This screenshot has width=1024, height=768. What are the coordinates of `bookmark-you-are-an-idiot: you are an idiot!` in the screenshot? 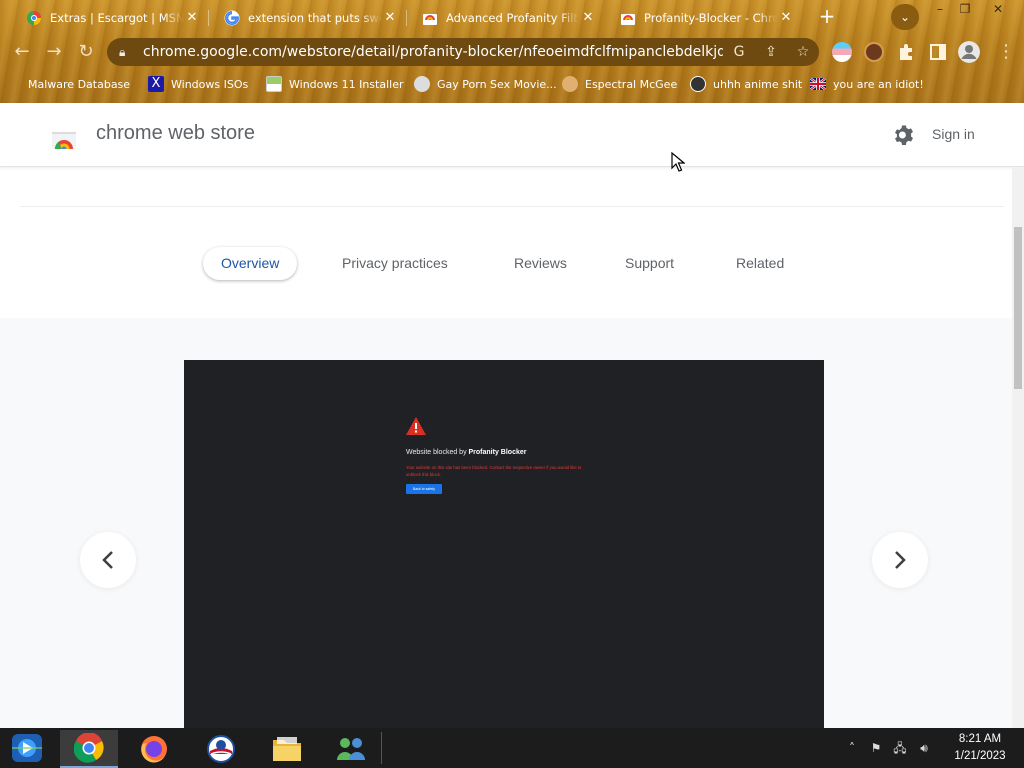 It's located at (867, 84).